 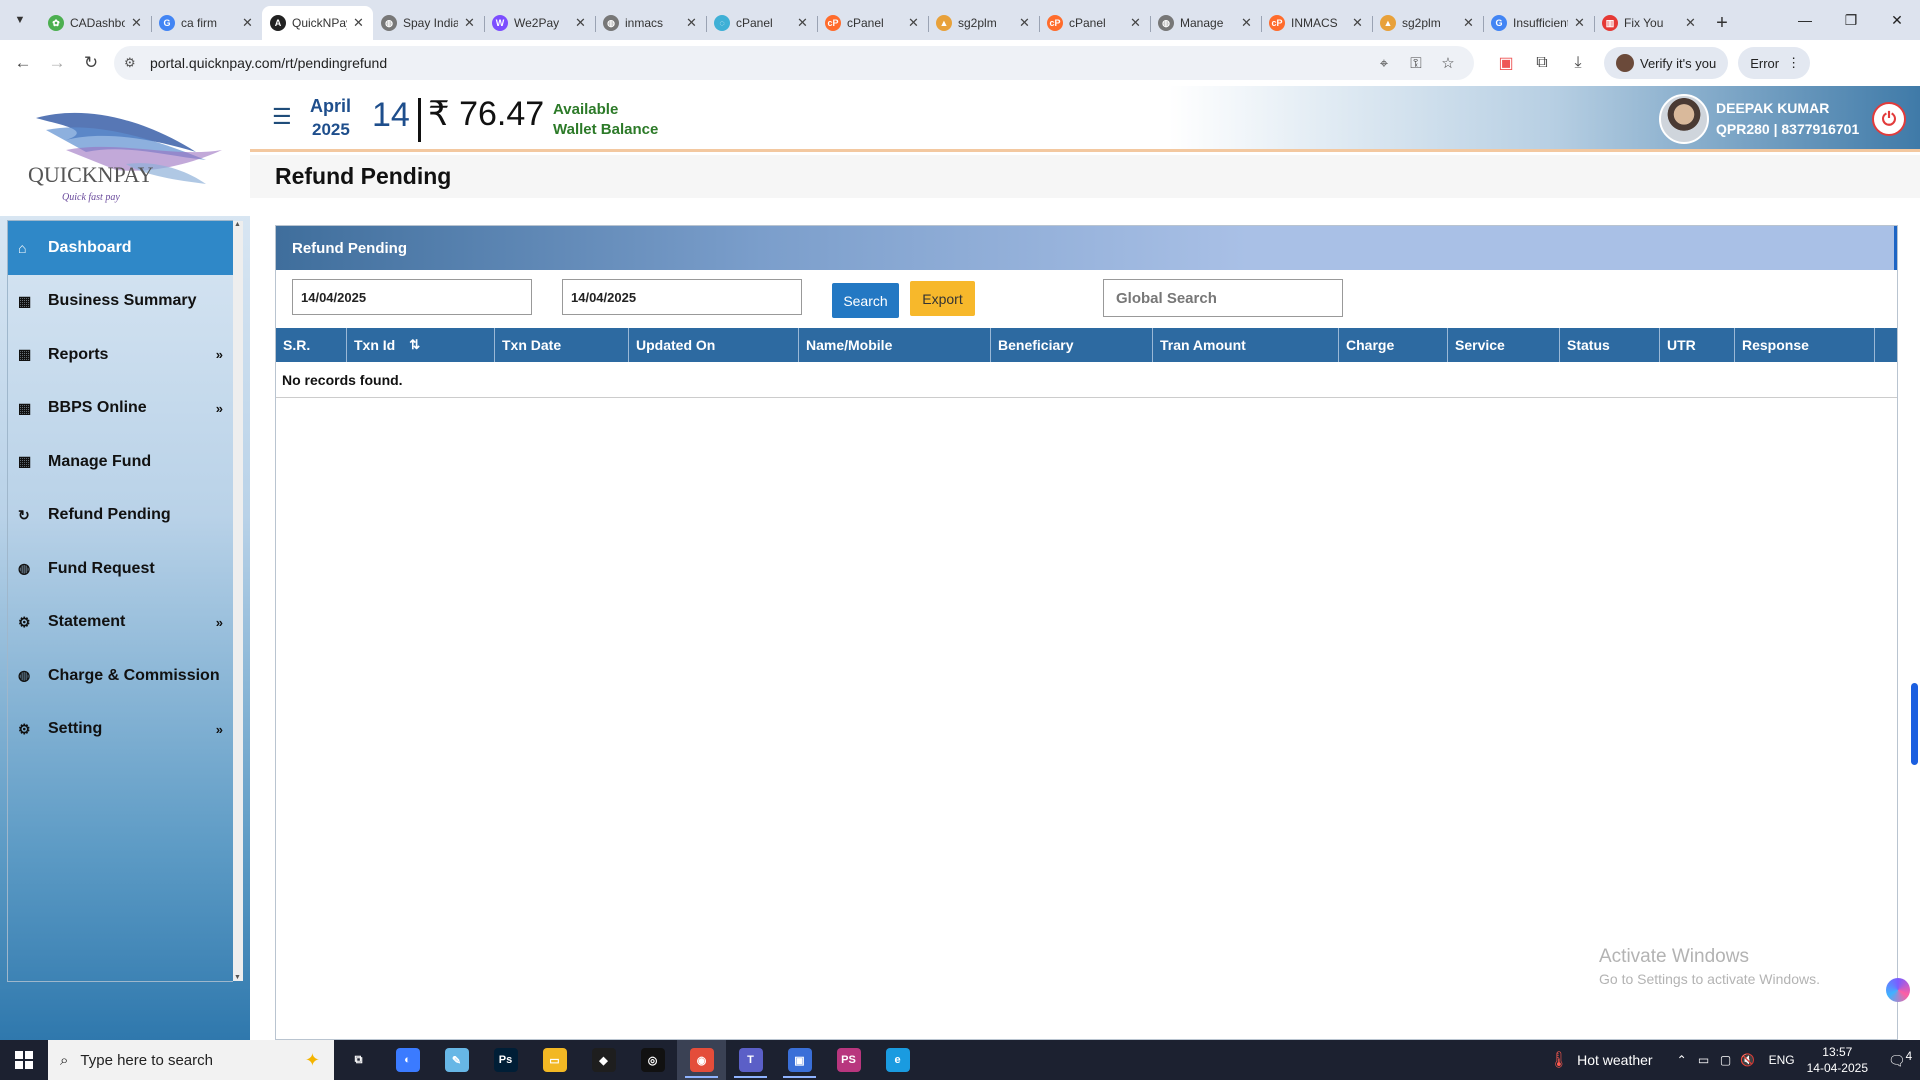 I want to click on restore-button: ❐, so click(x=1851, y=20).